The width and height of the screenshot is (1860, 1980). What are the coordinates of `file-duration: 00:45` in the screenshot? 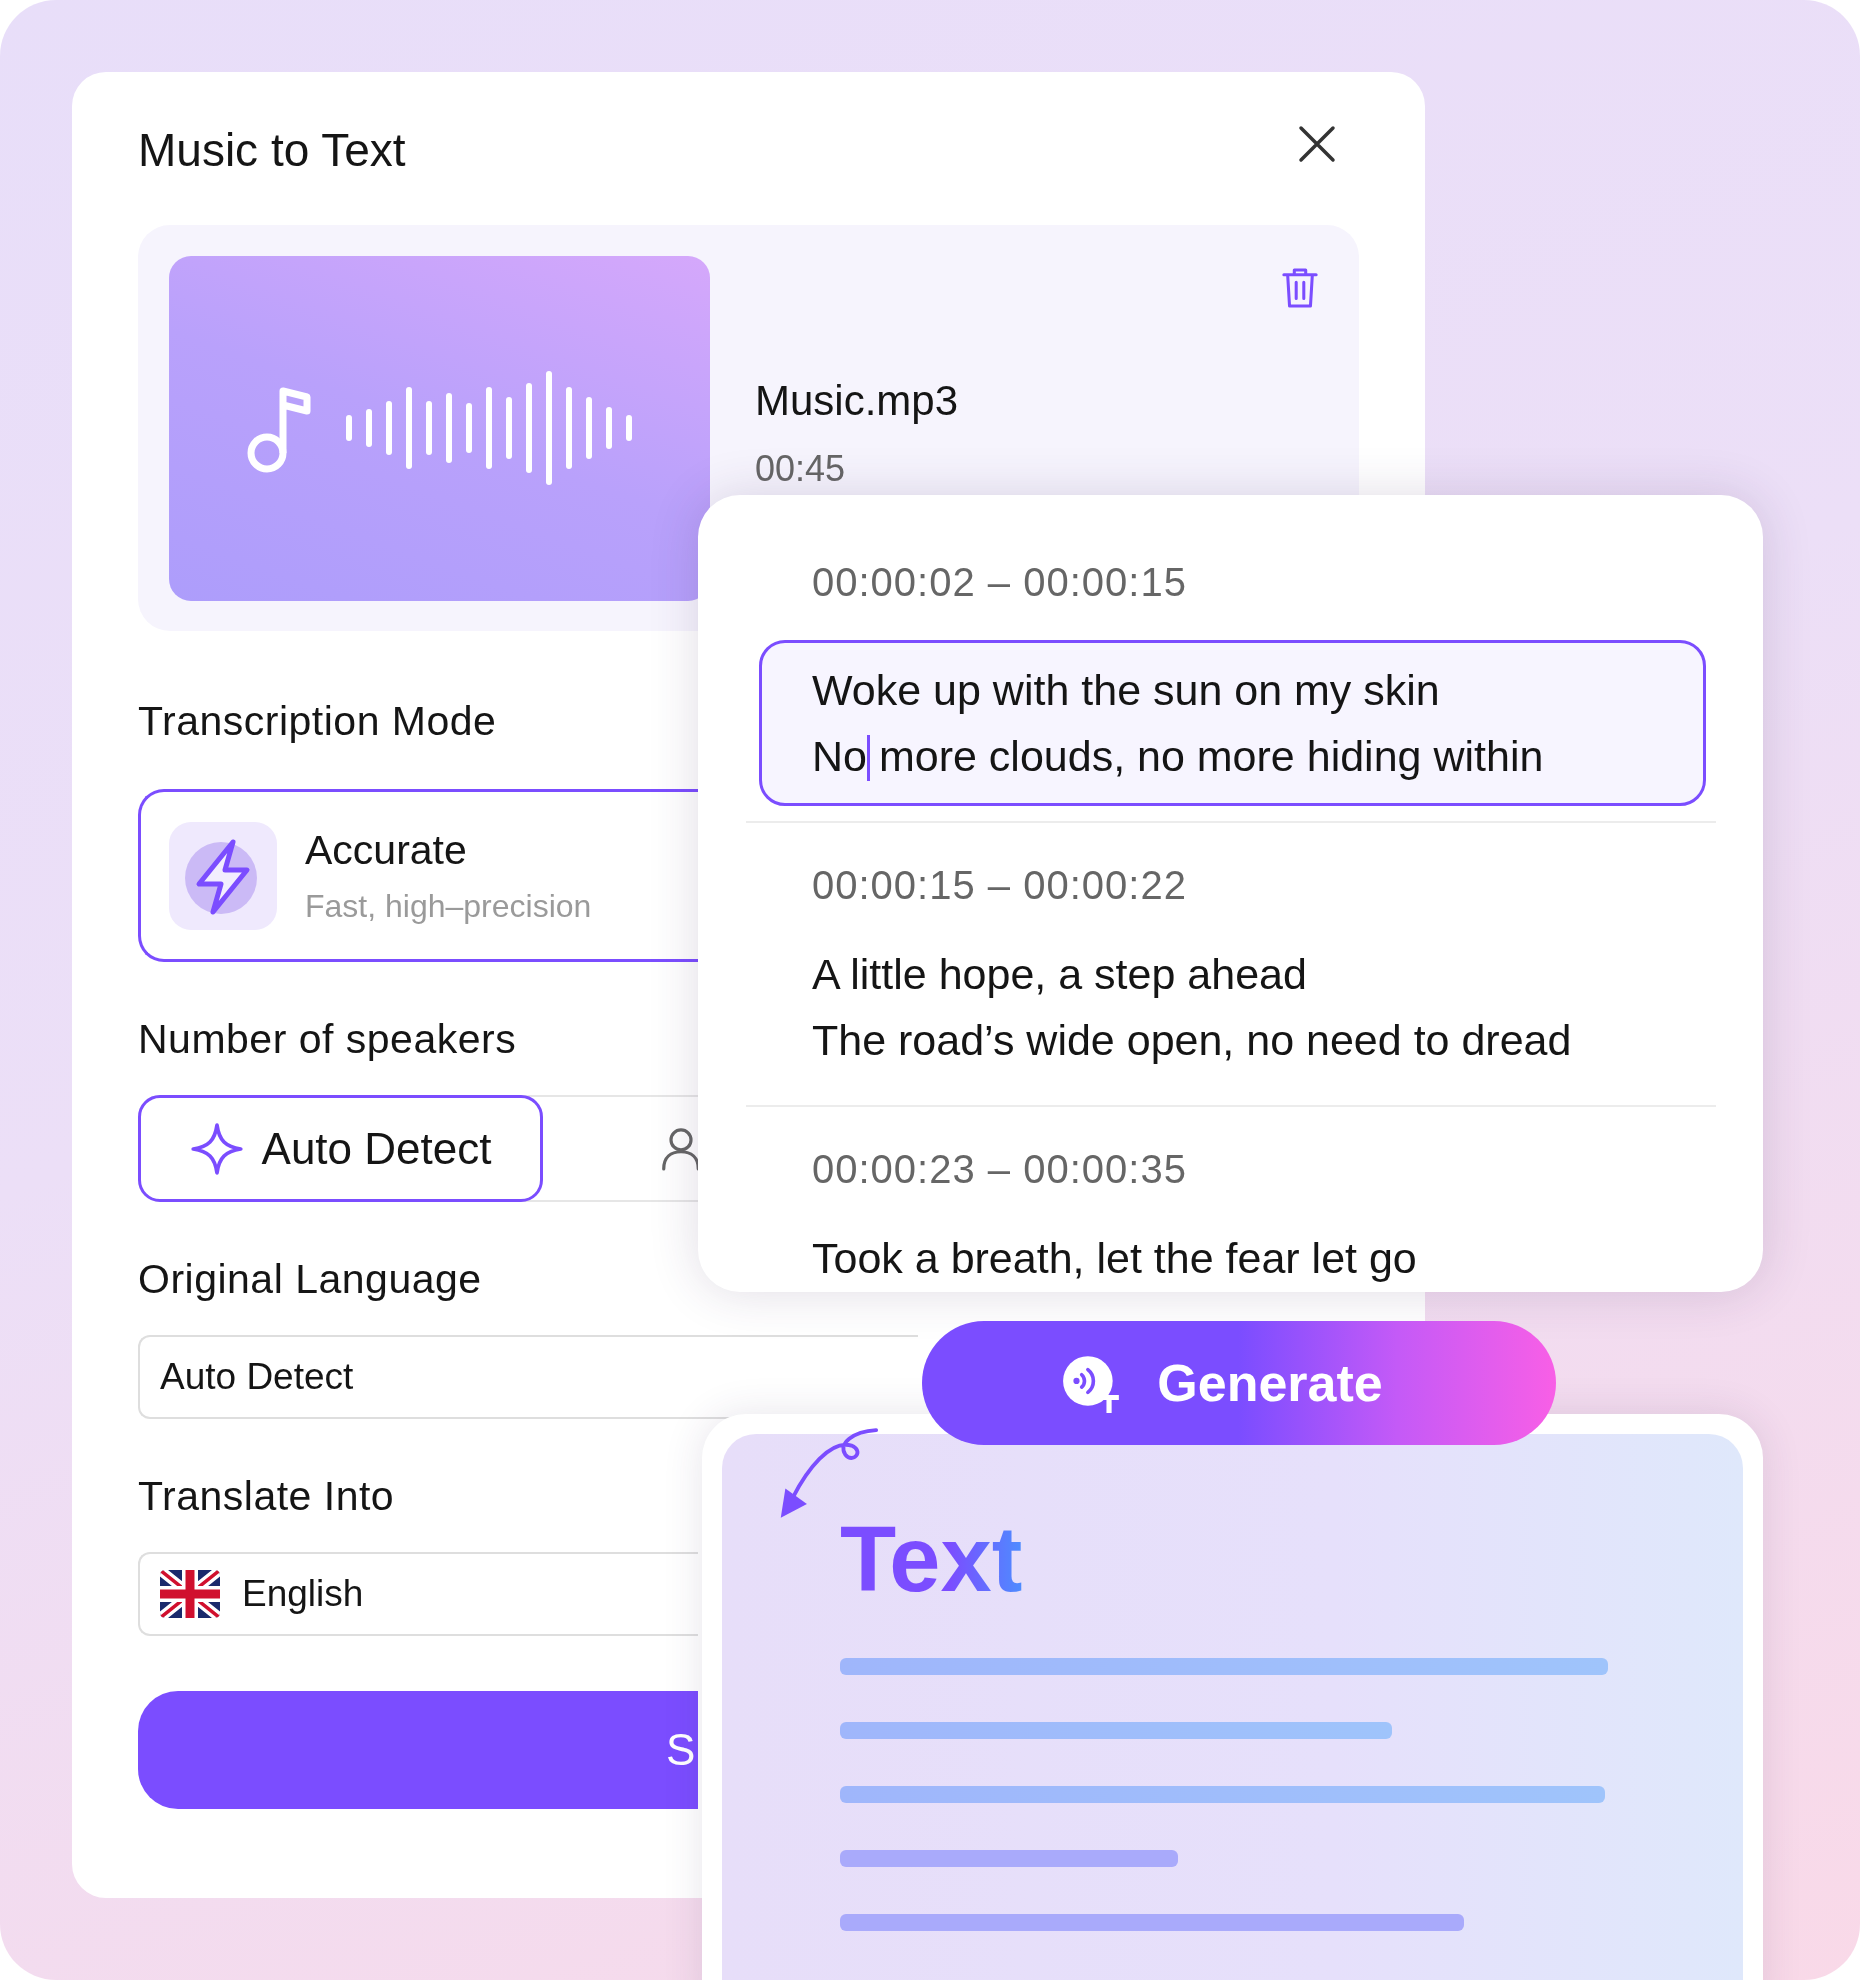 It's located at (801, 469).